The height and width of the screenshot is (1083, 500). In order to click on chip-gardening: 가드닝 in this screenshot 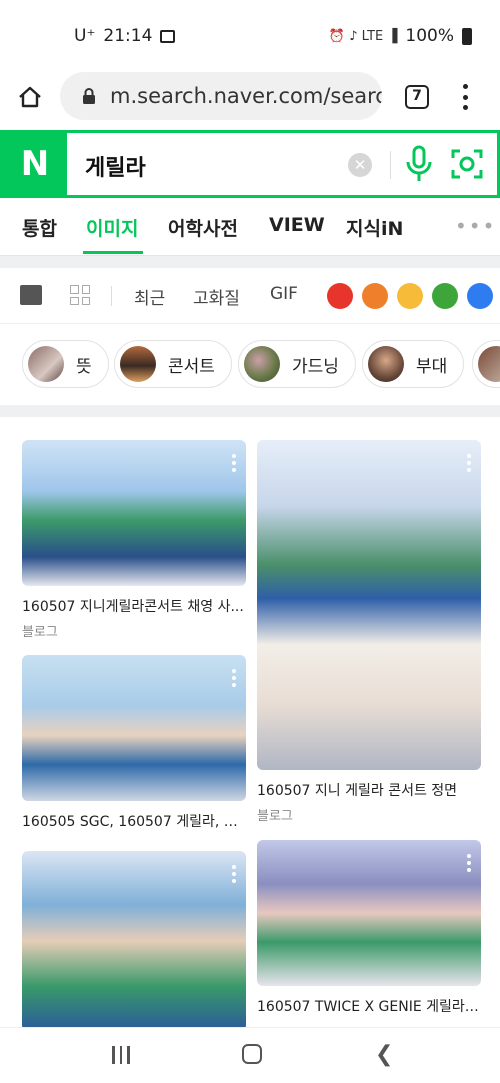, I will do `click(297, 364)`.